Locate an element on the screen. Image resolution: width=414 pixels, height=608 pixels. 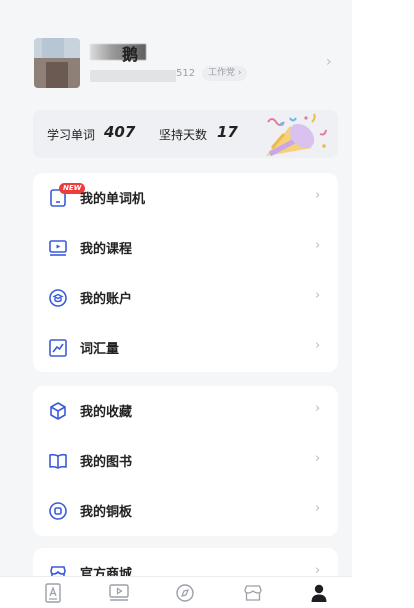
menu-item-label: 我的单词机 is located at coordinates (113, 199).